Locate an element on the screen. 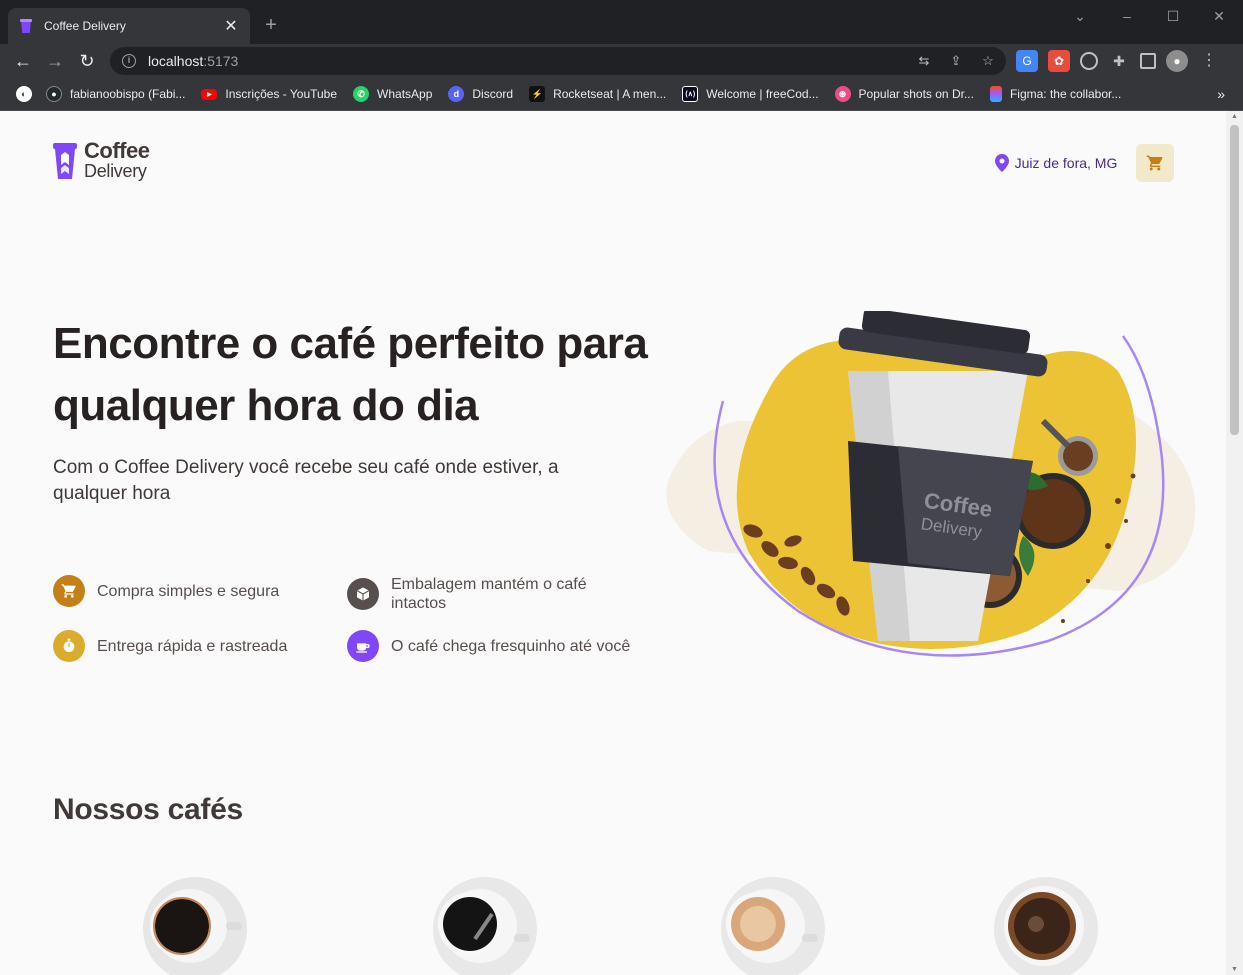 The image size is (1243, 975). coffee-catalog-row is located at coordinates (621, 920).